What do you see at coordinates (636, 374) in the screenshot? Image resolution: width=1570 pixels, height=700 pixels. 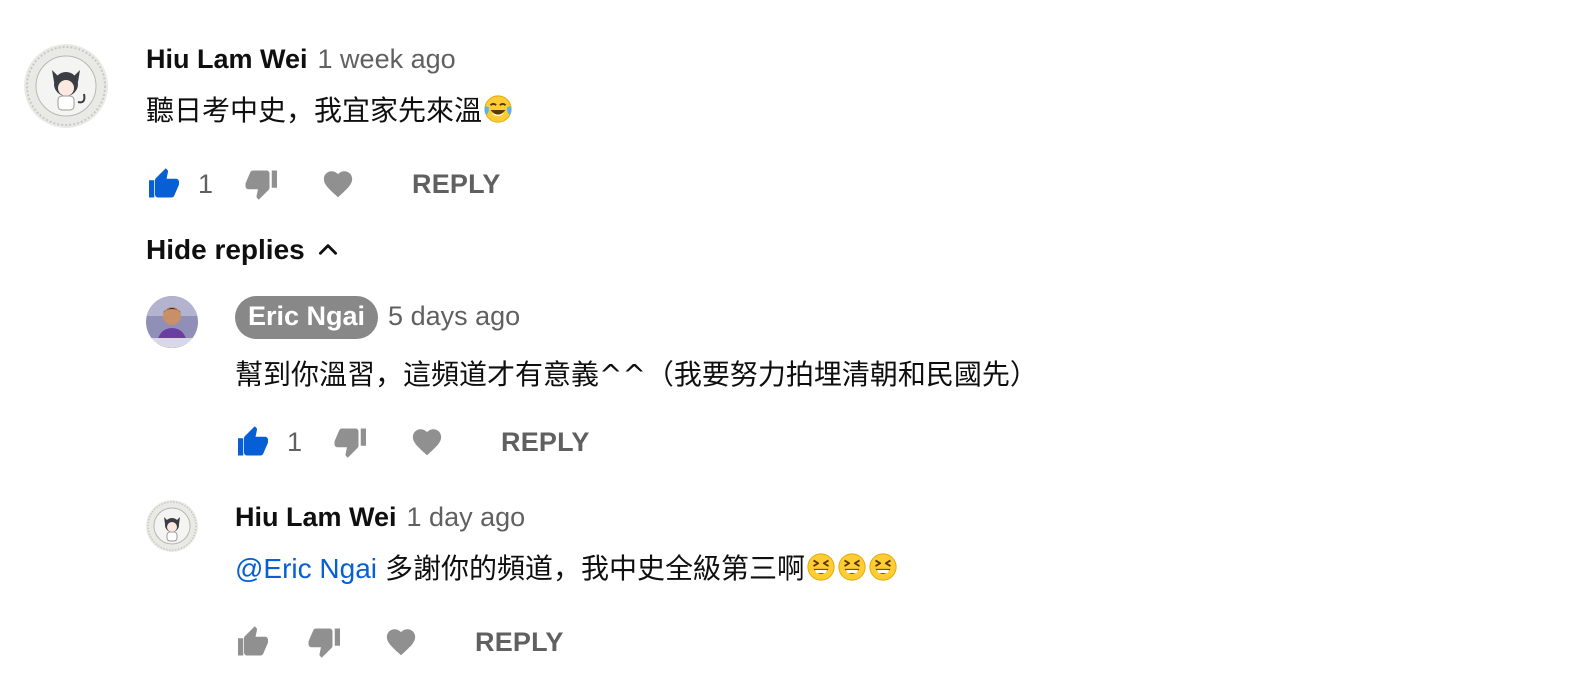 I see `reply-text: 幫到你溫習，這頻道才有意義^^（我要努力拍埋清朝和民國先）` at bounding box center [636, 374].